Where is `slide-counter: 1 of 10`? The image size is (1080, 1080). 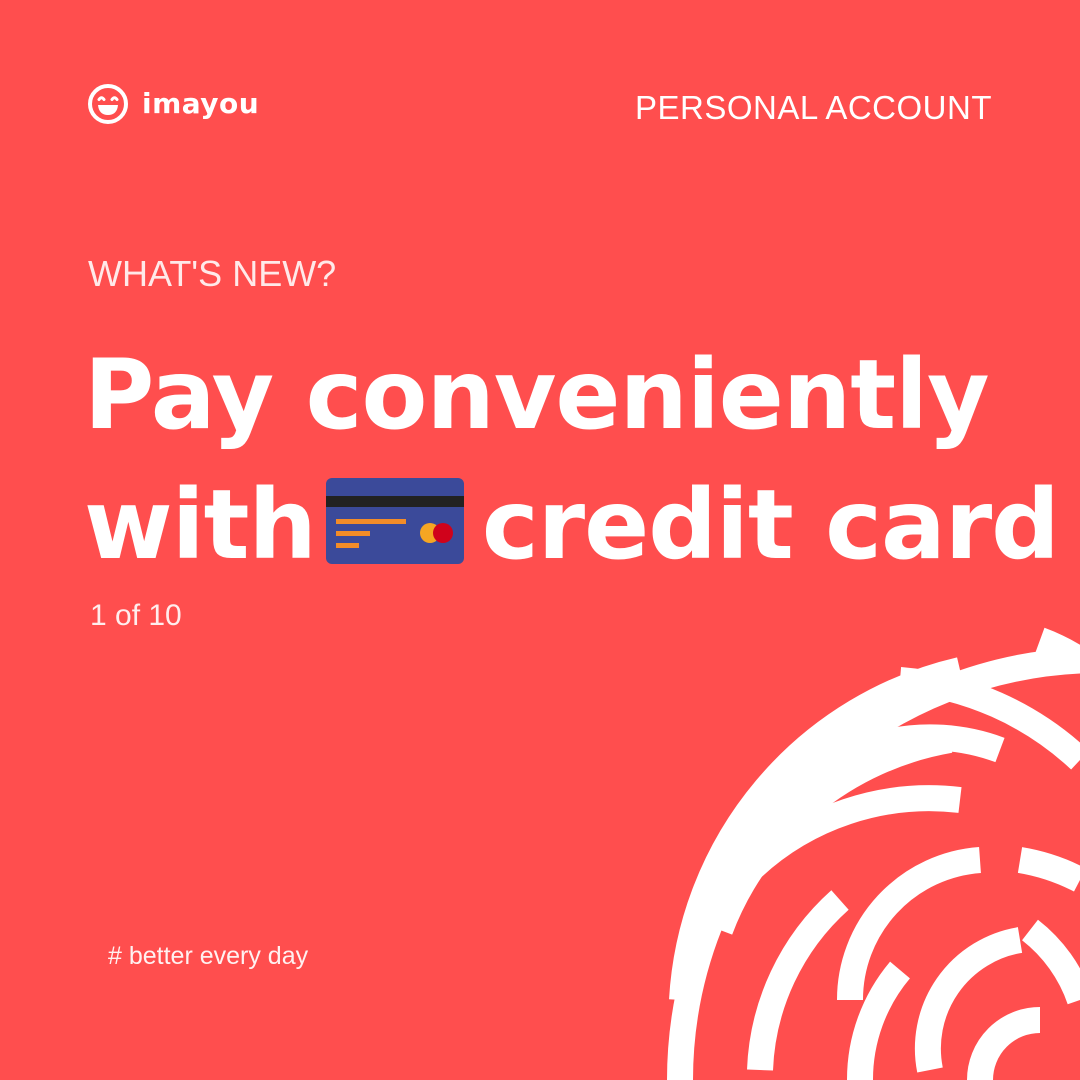
slide-counter: 1 of 10 is located at coordinates (136, 615).